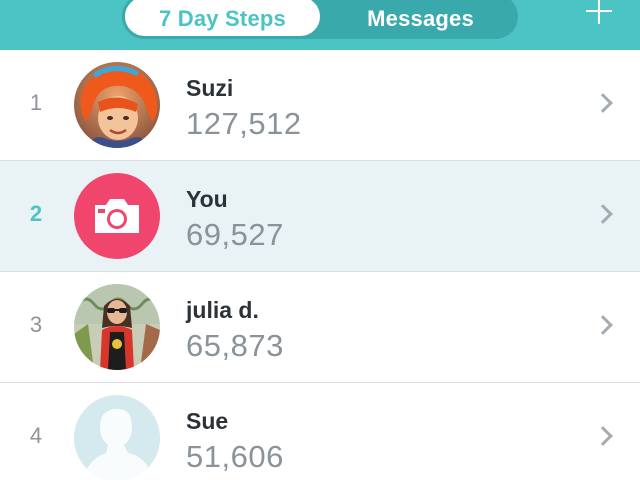  What do you see at coordinates (222, 19) in the screenshot?
I see `tab-7-day-steps: 7 Day Steps` at bounding box center [222, 19].